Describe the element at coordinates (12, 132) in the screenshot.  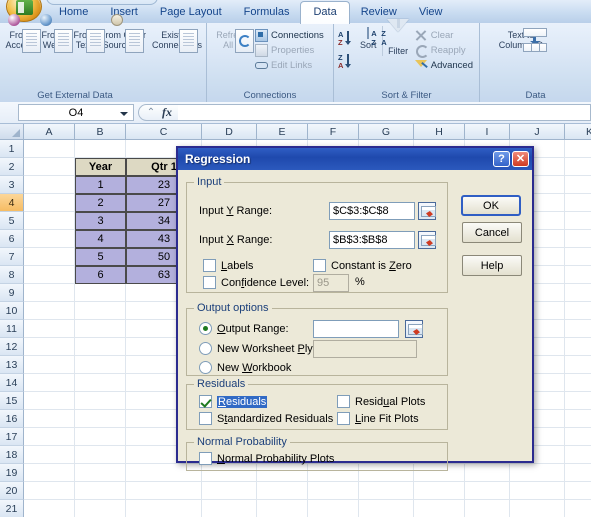
I see `select-all-corner` at that location.